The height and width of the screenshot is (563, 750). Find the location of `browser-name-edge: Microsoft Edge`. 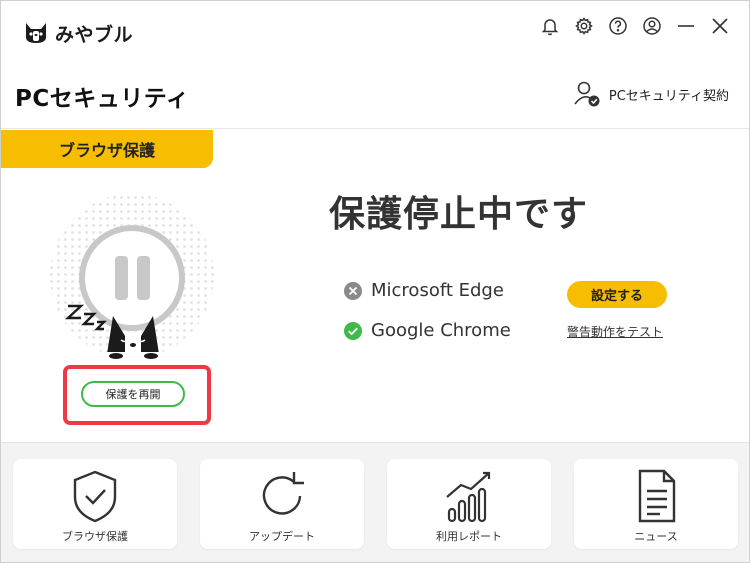

browser-name-edge: Microsoft Edge is located at coordinates (437, 290).